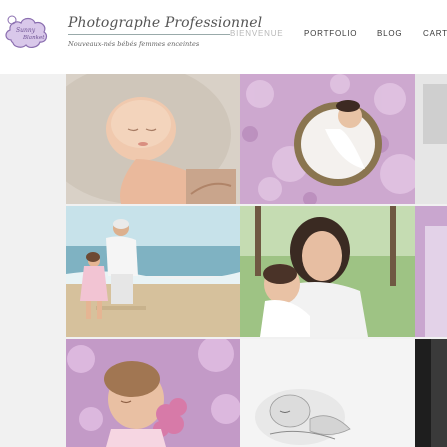  What do you see at coordinates (153, 393) in the screenshot?
I see `gallery-photo-girl-with-flowers` at bounding box center [153, 393].